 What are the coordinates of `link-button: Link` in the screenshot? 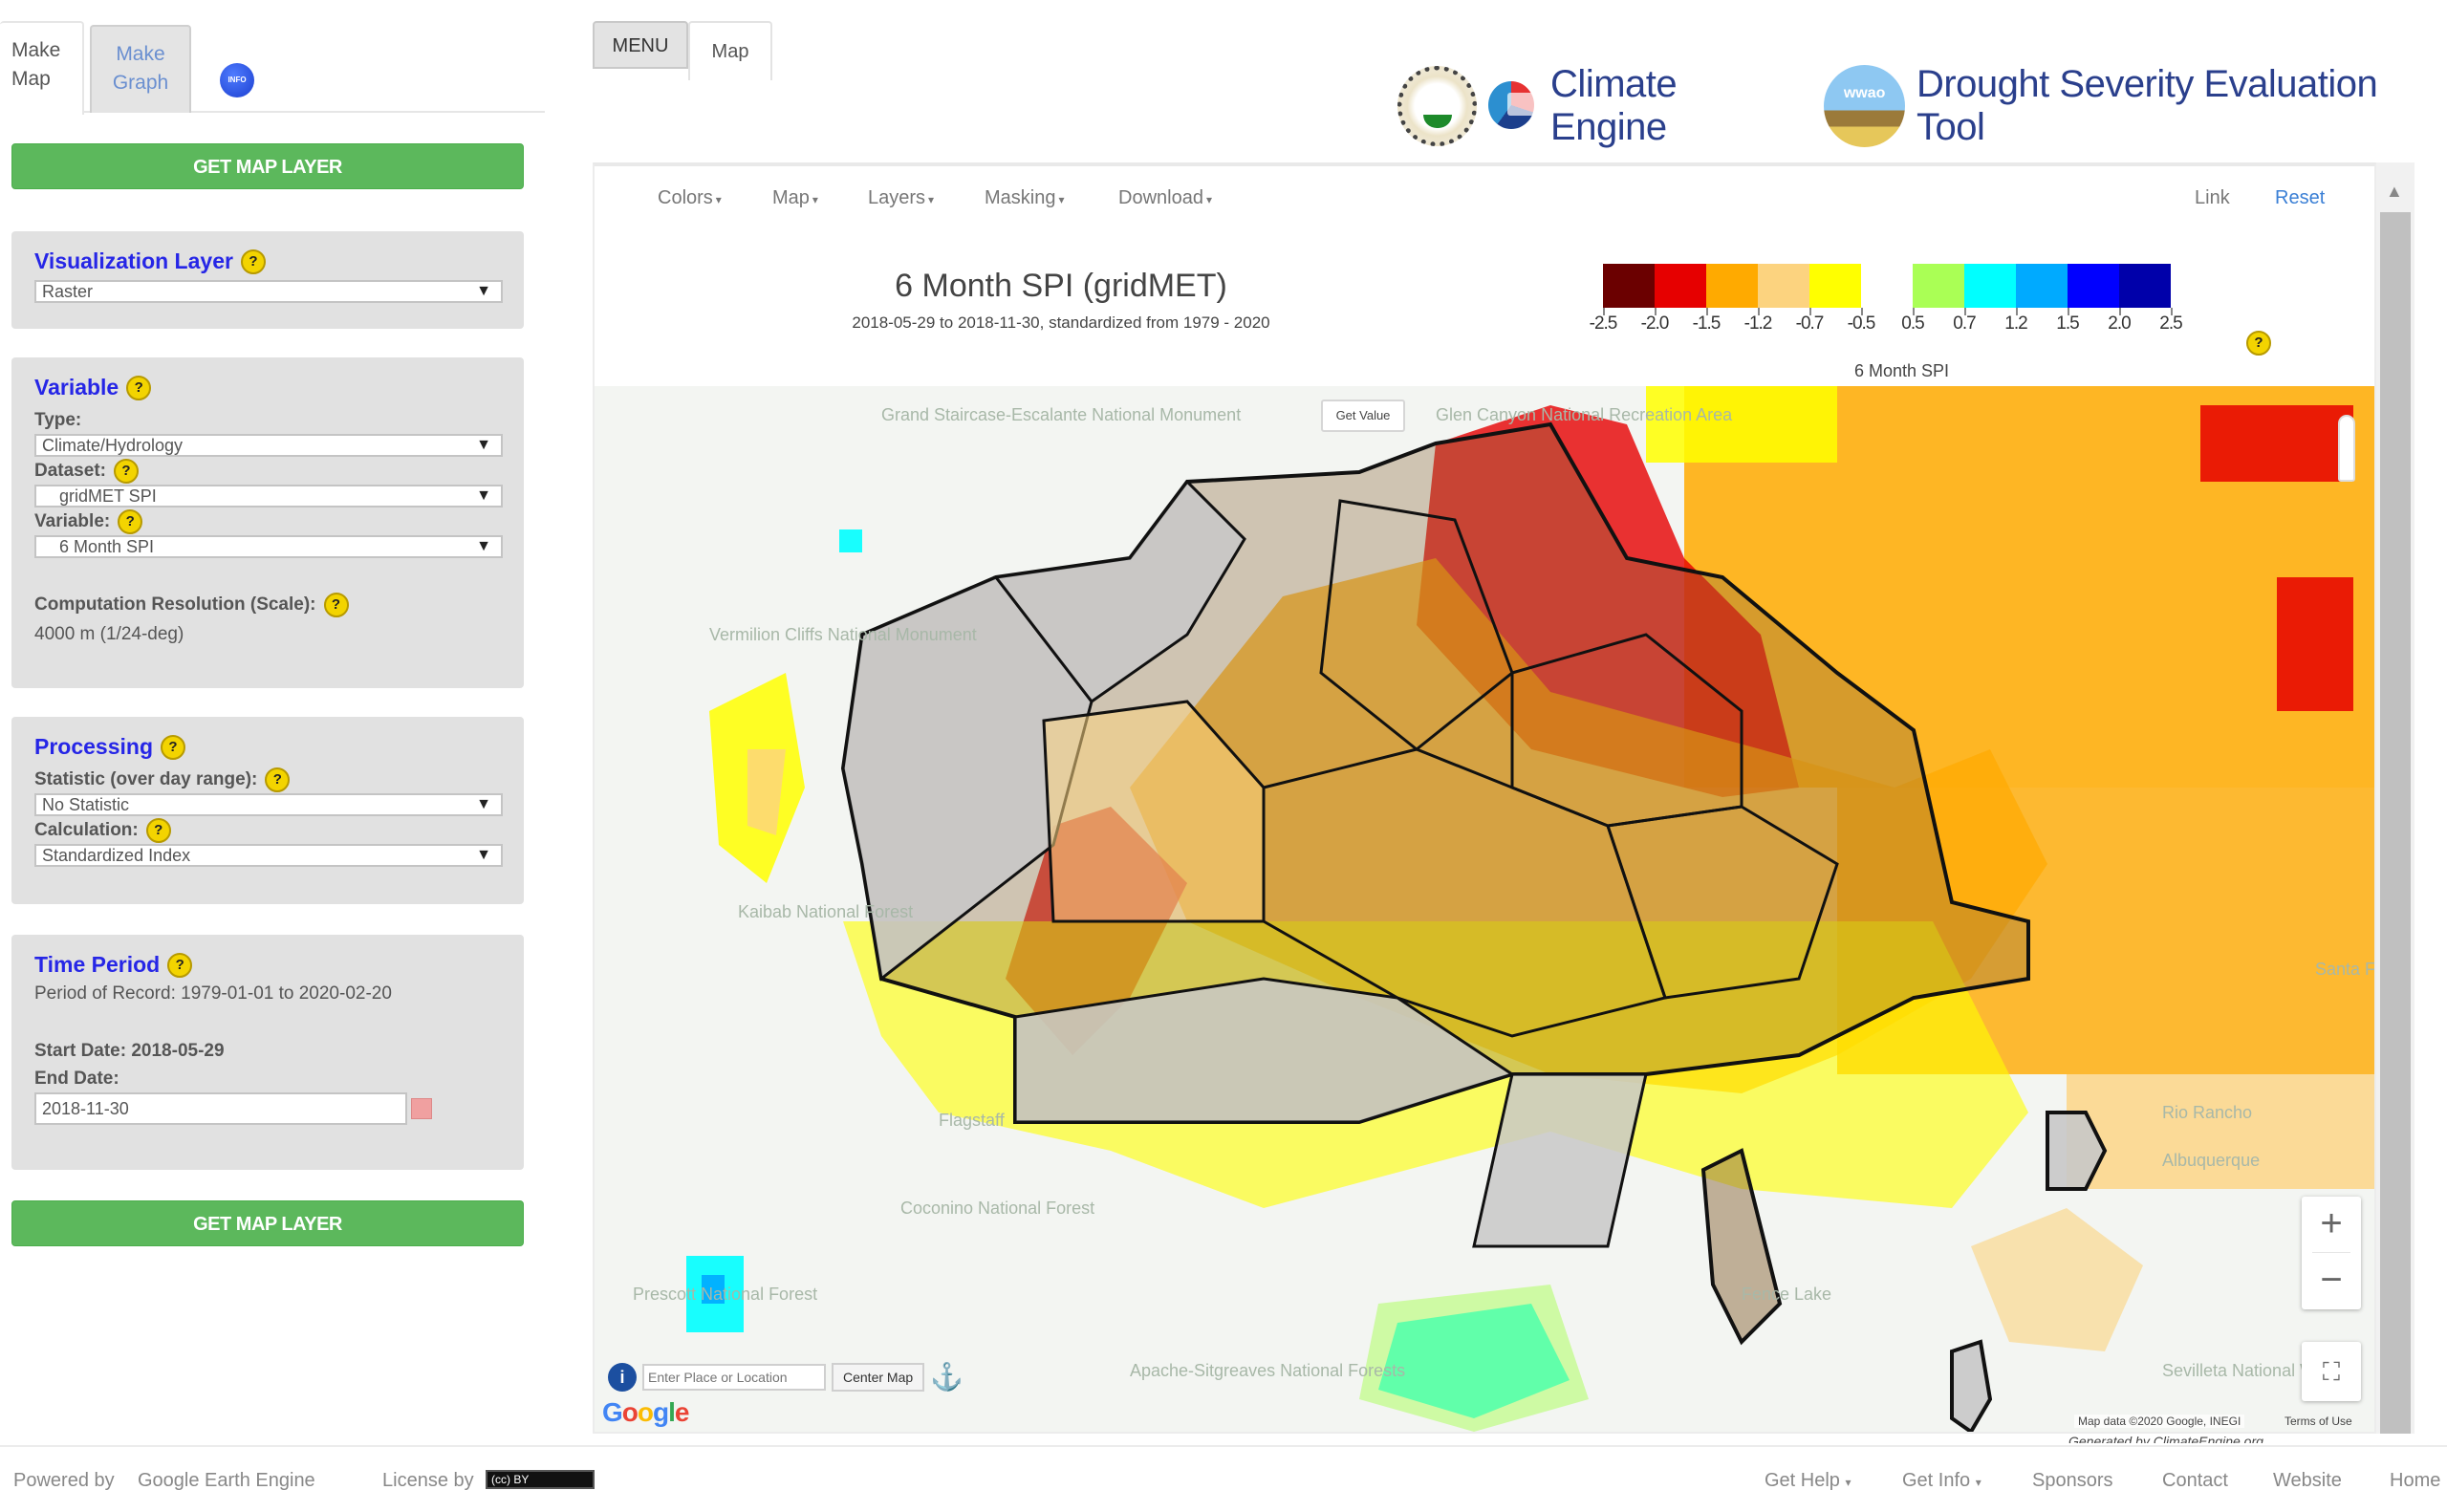 It's located at (2212, 198).